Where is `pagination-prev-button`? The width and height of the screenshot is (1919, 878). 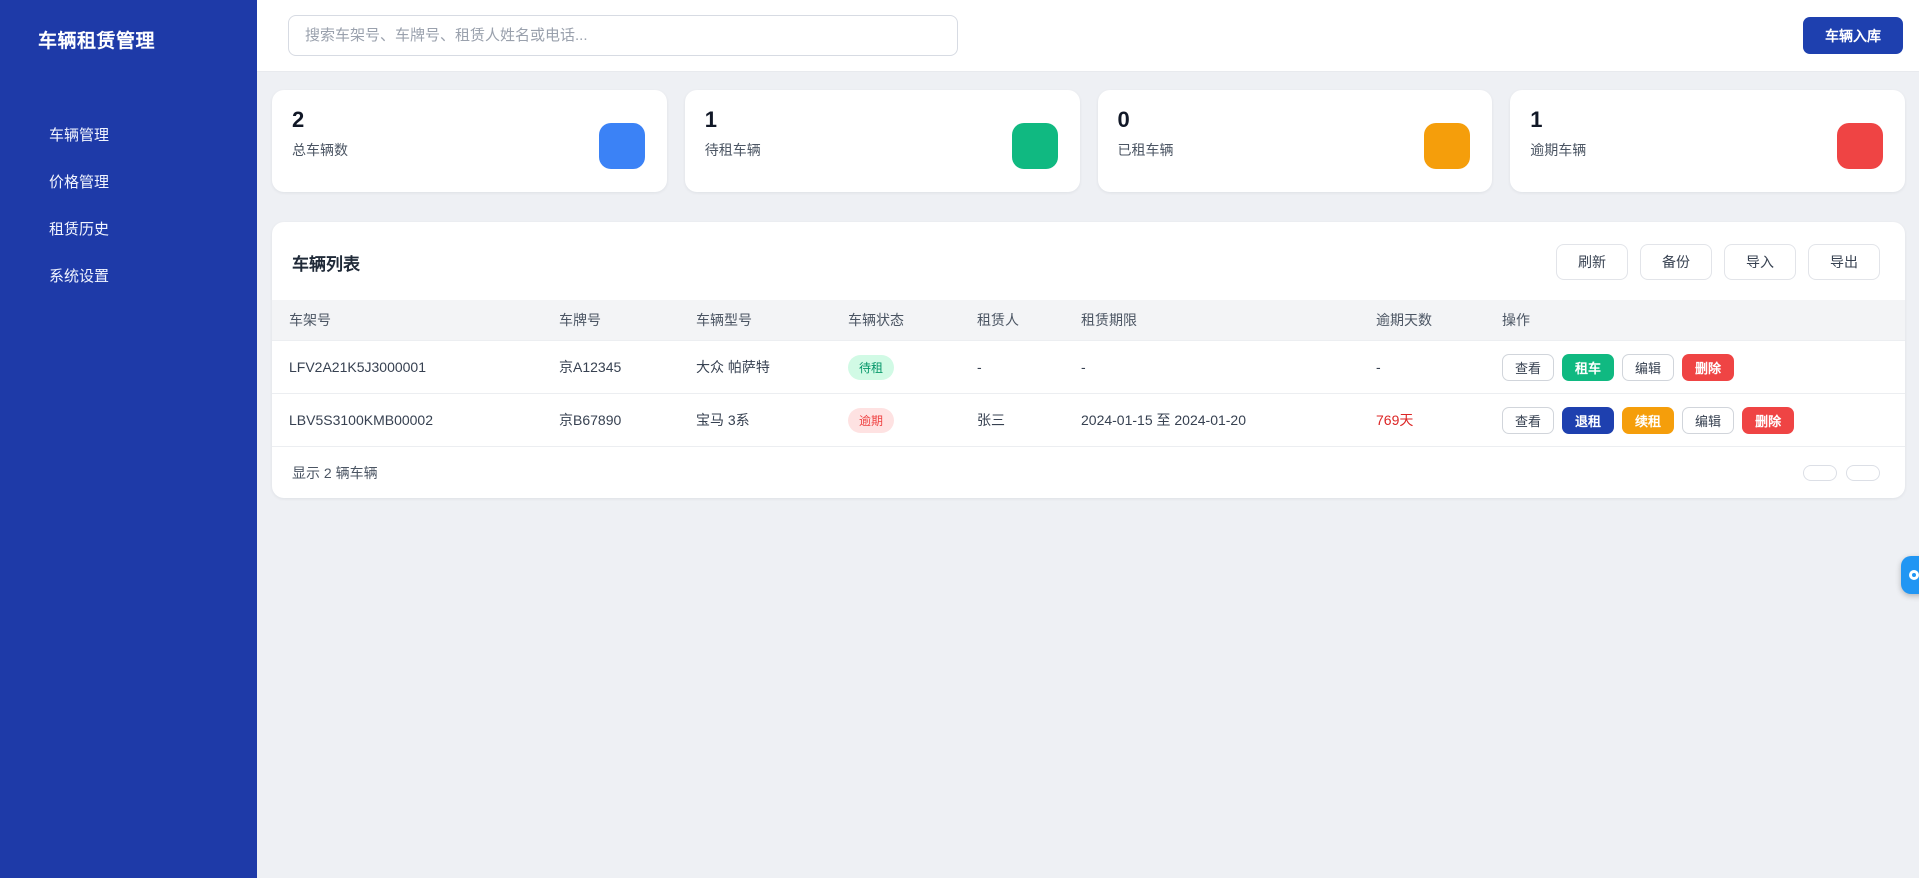
pagination-prev-button is located at coordinates (1820, 472).